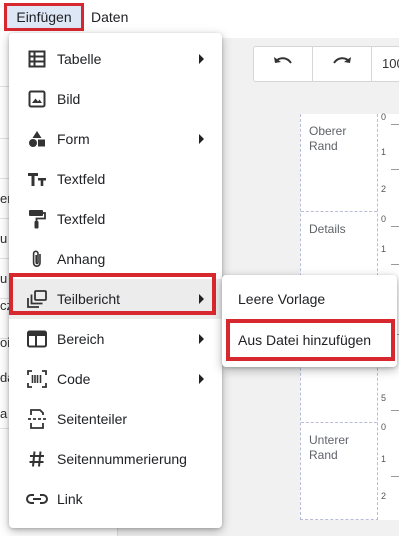 The width and height of the screenshot is (399, 536). I want to click on band-label: Details, so click(327, 229).